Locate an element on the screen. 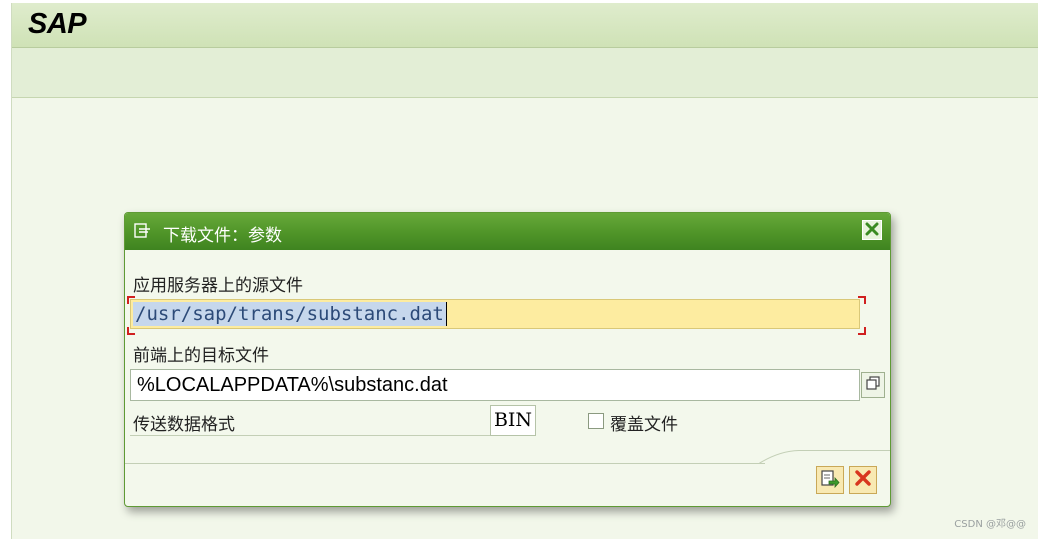 The width and height of the screenshot is (1038, 539). overwrite-checkbox is located at coordinates (596, 421).